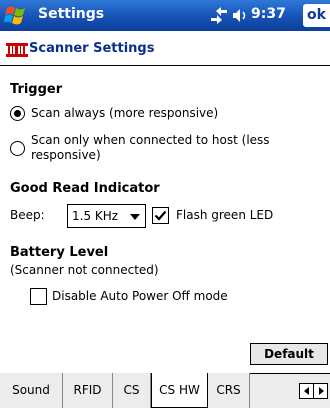 The image size is (330, 408). I want to click on beep-select-value: 1.5 KHz, so click(95, 216).